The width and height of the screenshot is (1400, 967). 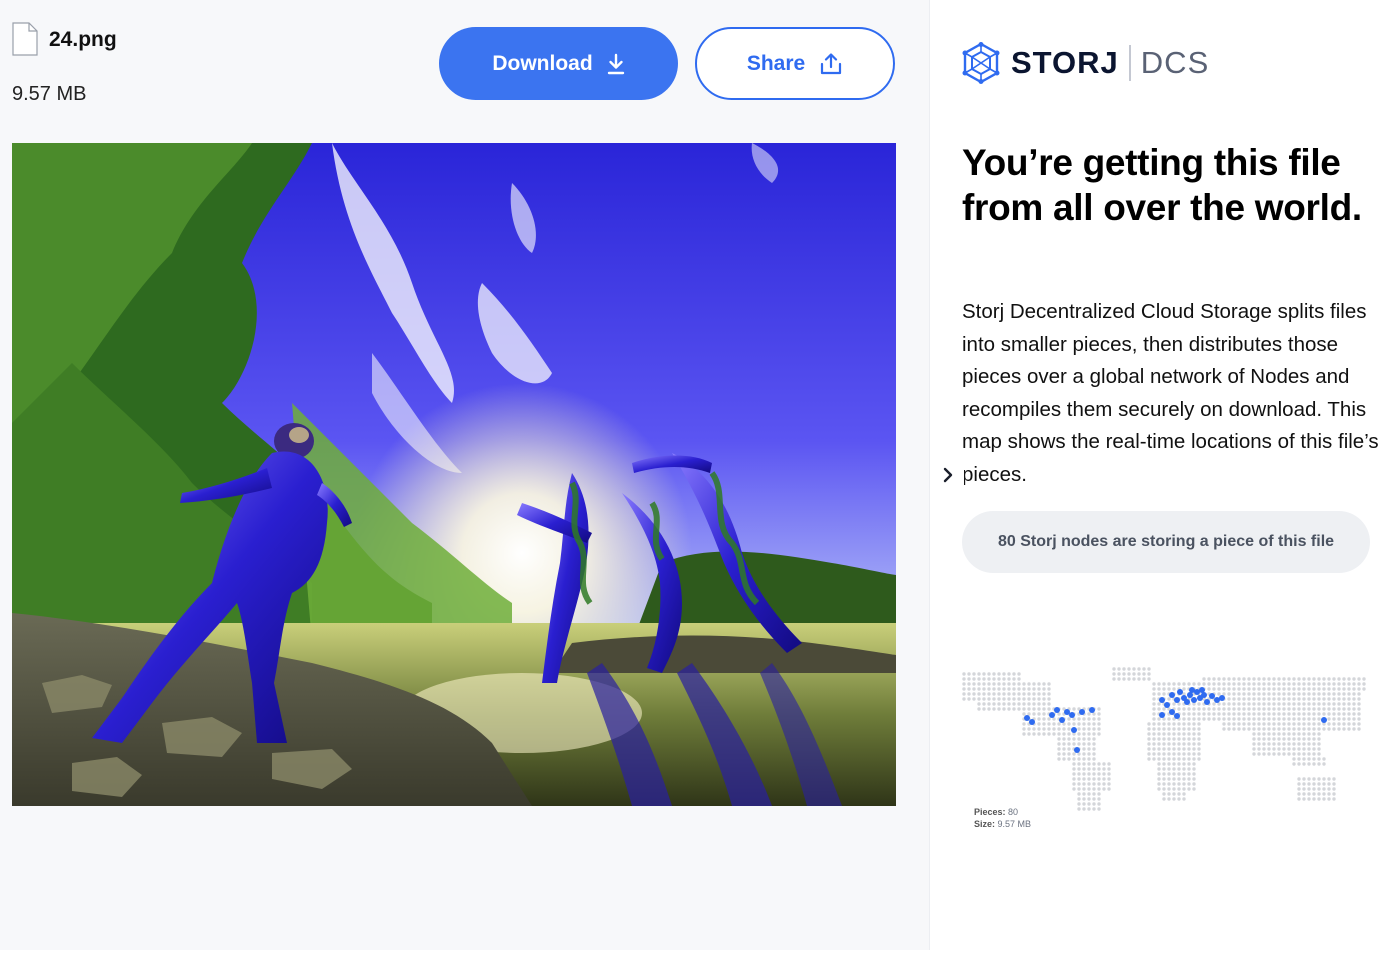 I want to click on download-button: Download, so click(x=558, y=63).